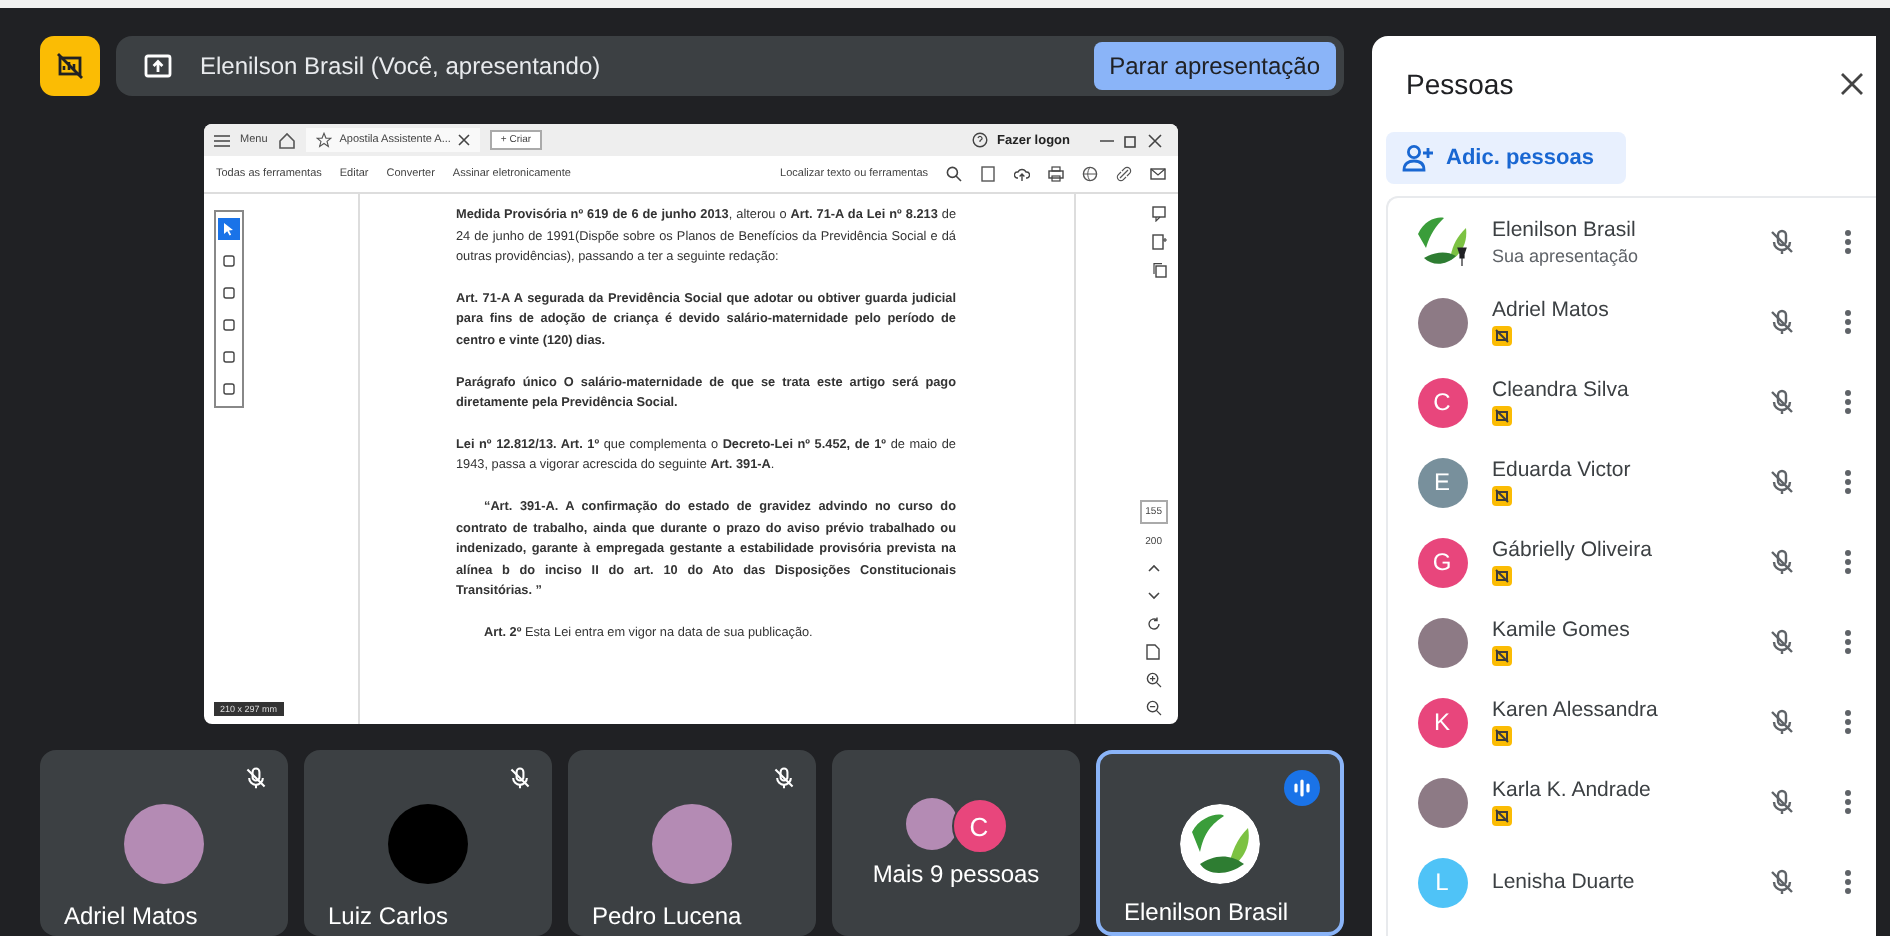 This screenshot has width=1890, height=936. Describe the element at coordinates (1561, 470) in the screenshot. I see `participant-name: Eduarda Victor` at that location.